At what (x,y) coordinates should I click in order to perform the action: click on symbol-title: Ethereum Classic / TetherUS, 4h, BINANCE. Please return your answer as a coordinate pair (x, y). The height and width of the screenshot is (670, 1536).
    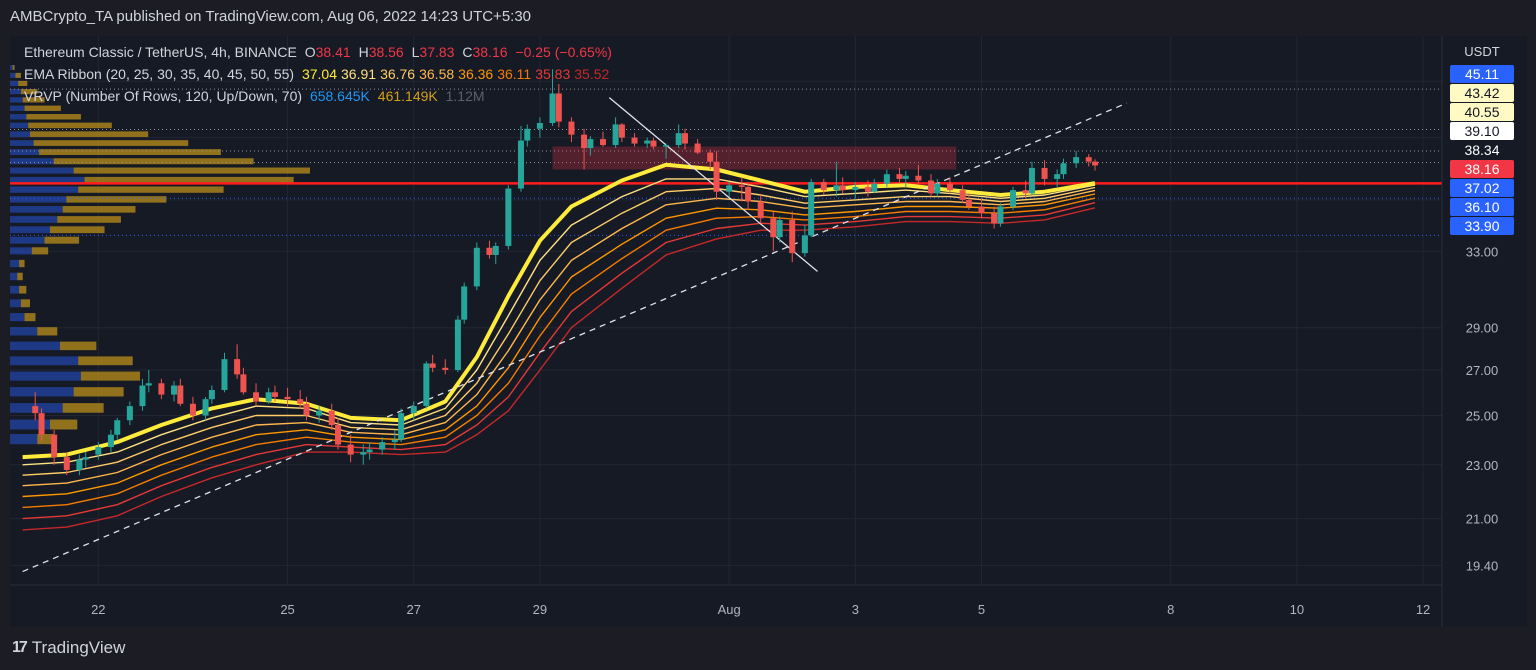
    Looking at the image, I should click on (160, 52).